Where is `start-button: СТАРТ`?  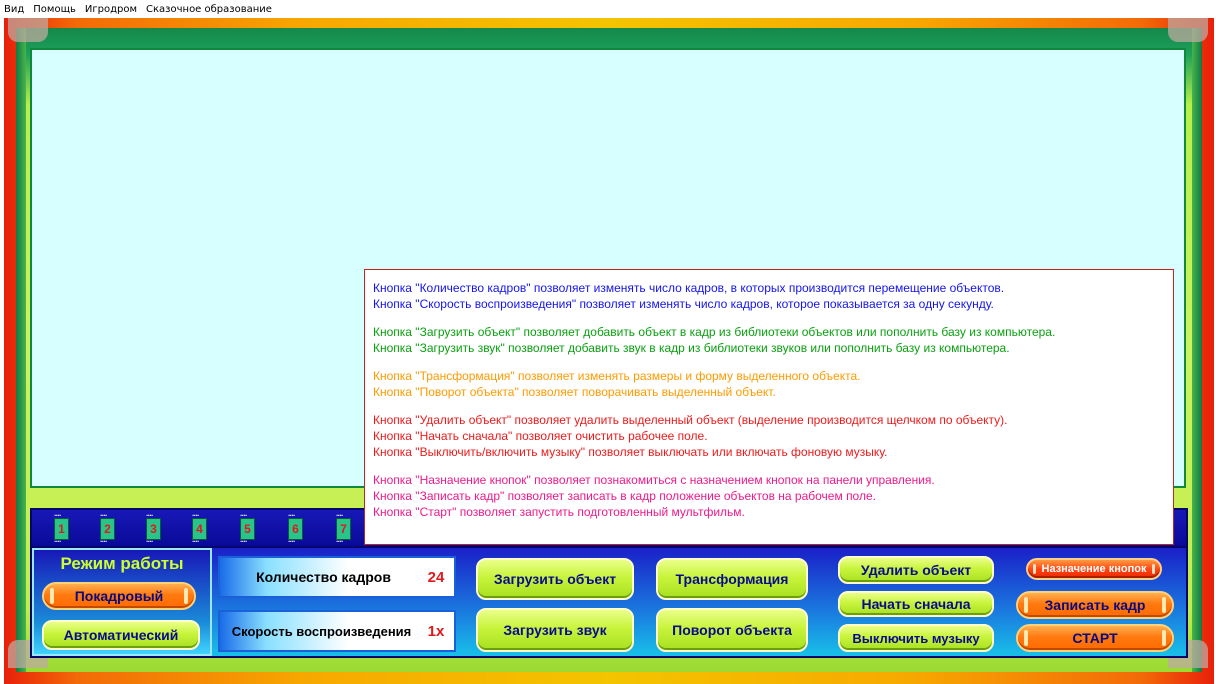
start-button: СТАРТ is located at coordinates (1095, 638).